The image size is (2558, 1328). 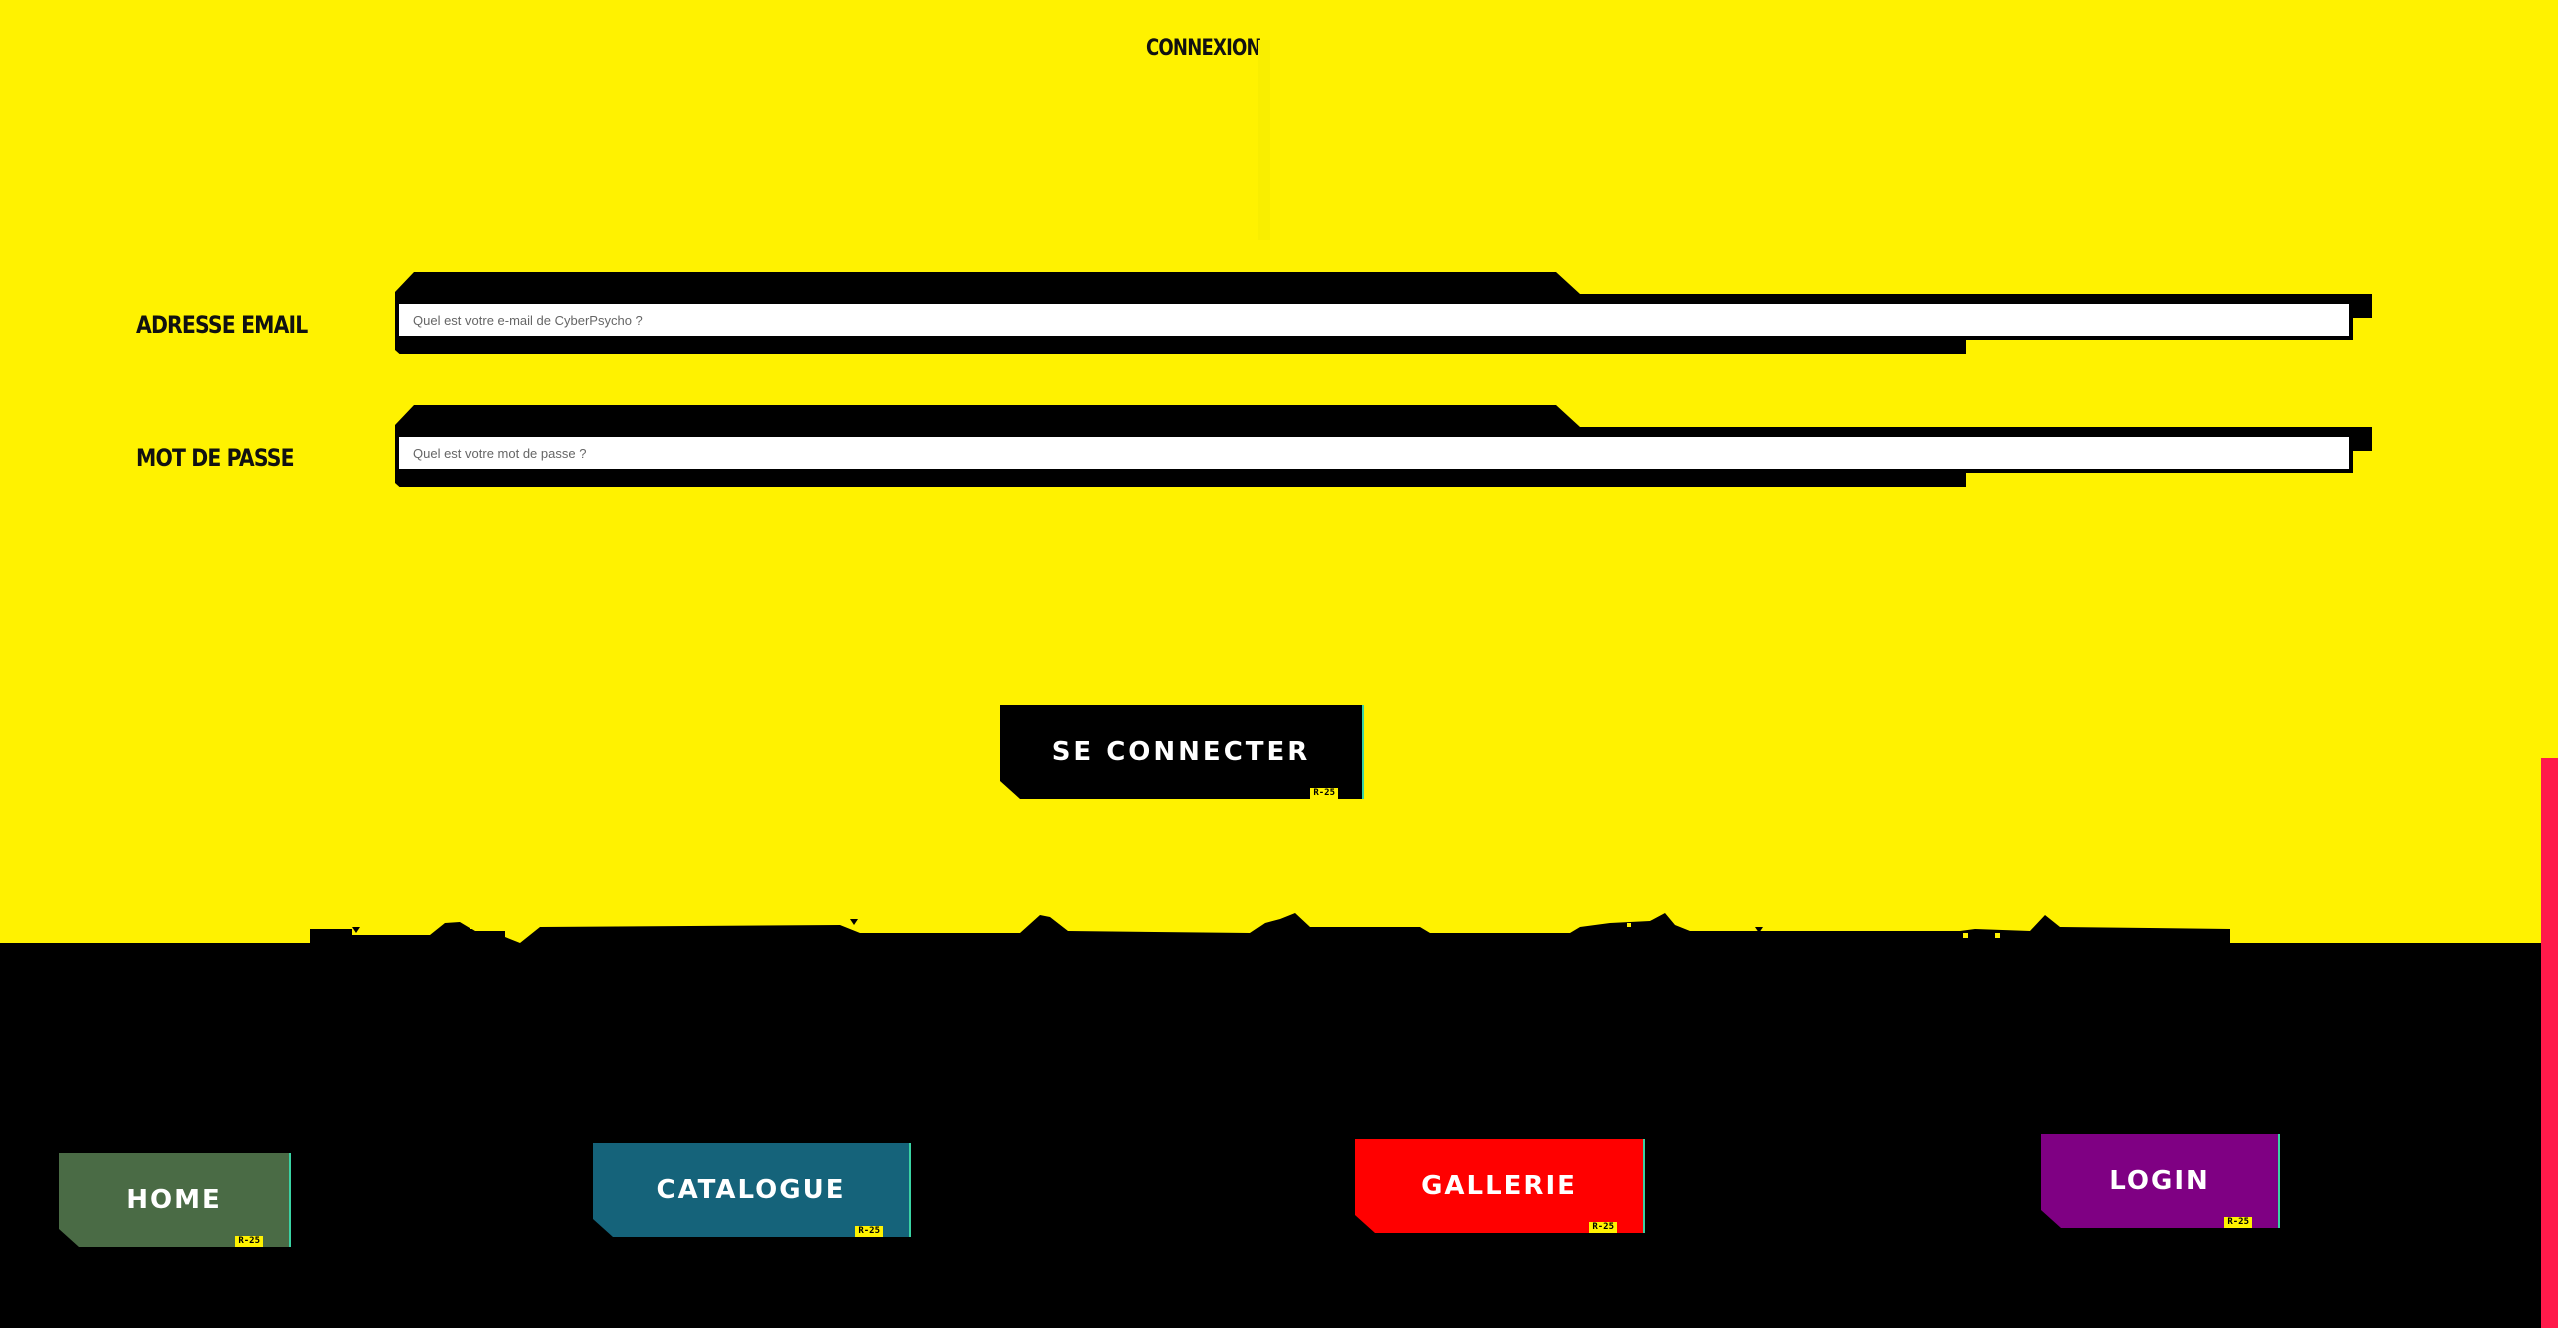 I want to click on nav-catalogue-tag: R-25, so click(x=869, y=1231).